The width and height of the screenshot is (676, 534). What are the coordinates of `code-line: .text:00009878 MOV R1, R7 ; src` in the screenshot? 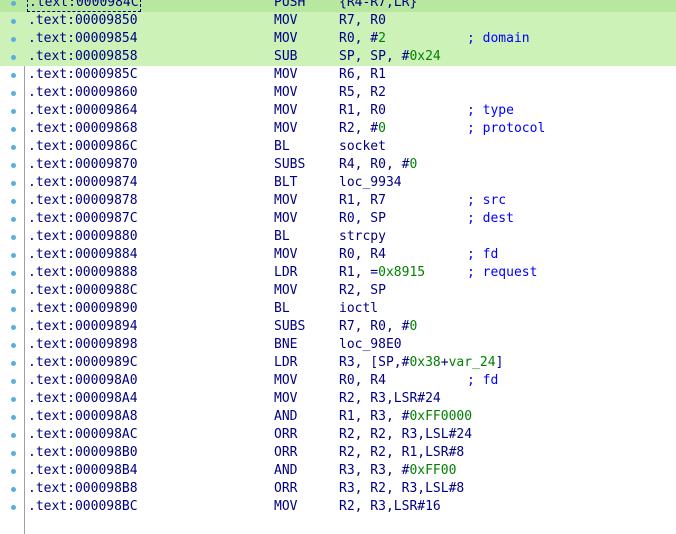 It's located at (338, 201).